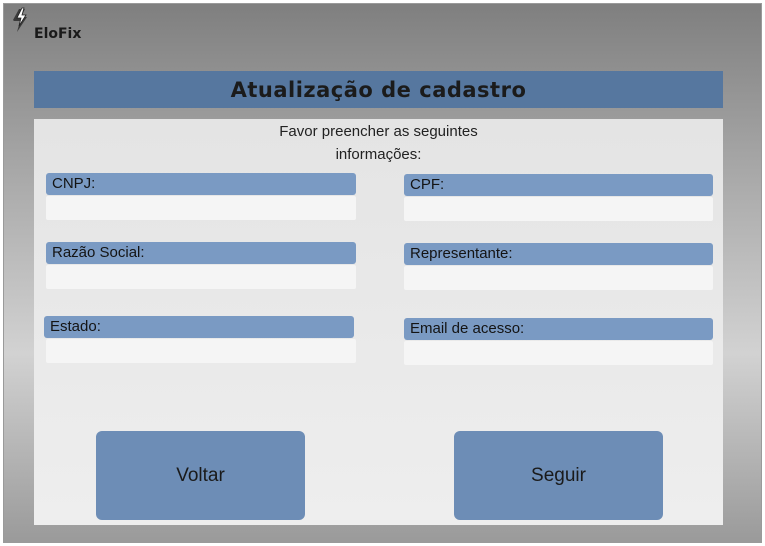  What do you see at coordinates (558, 254) in the screenshot?
I see `representante-label: Representante:` at bounding box center [558, 254].